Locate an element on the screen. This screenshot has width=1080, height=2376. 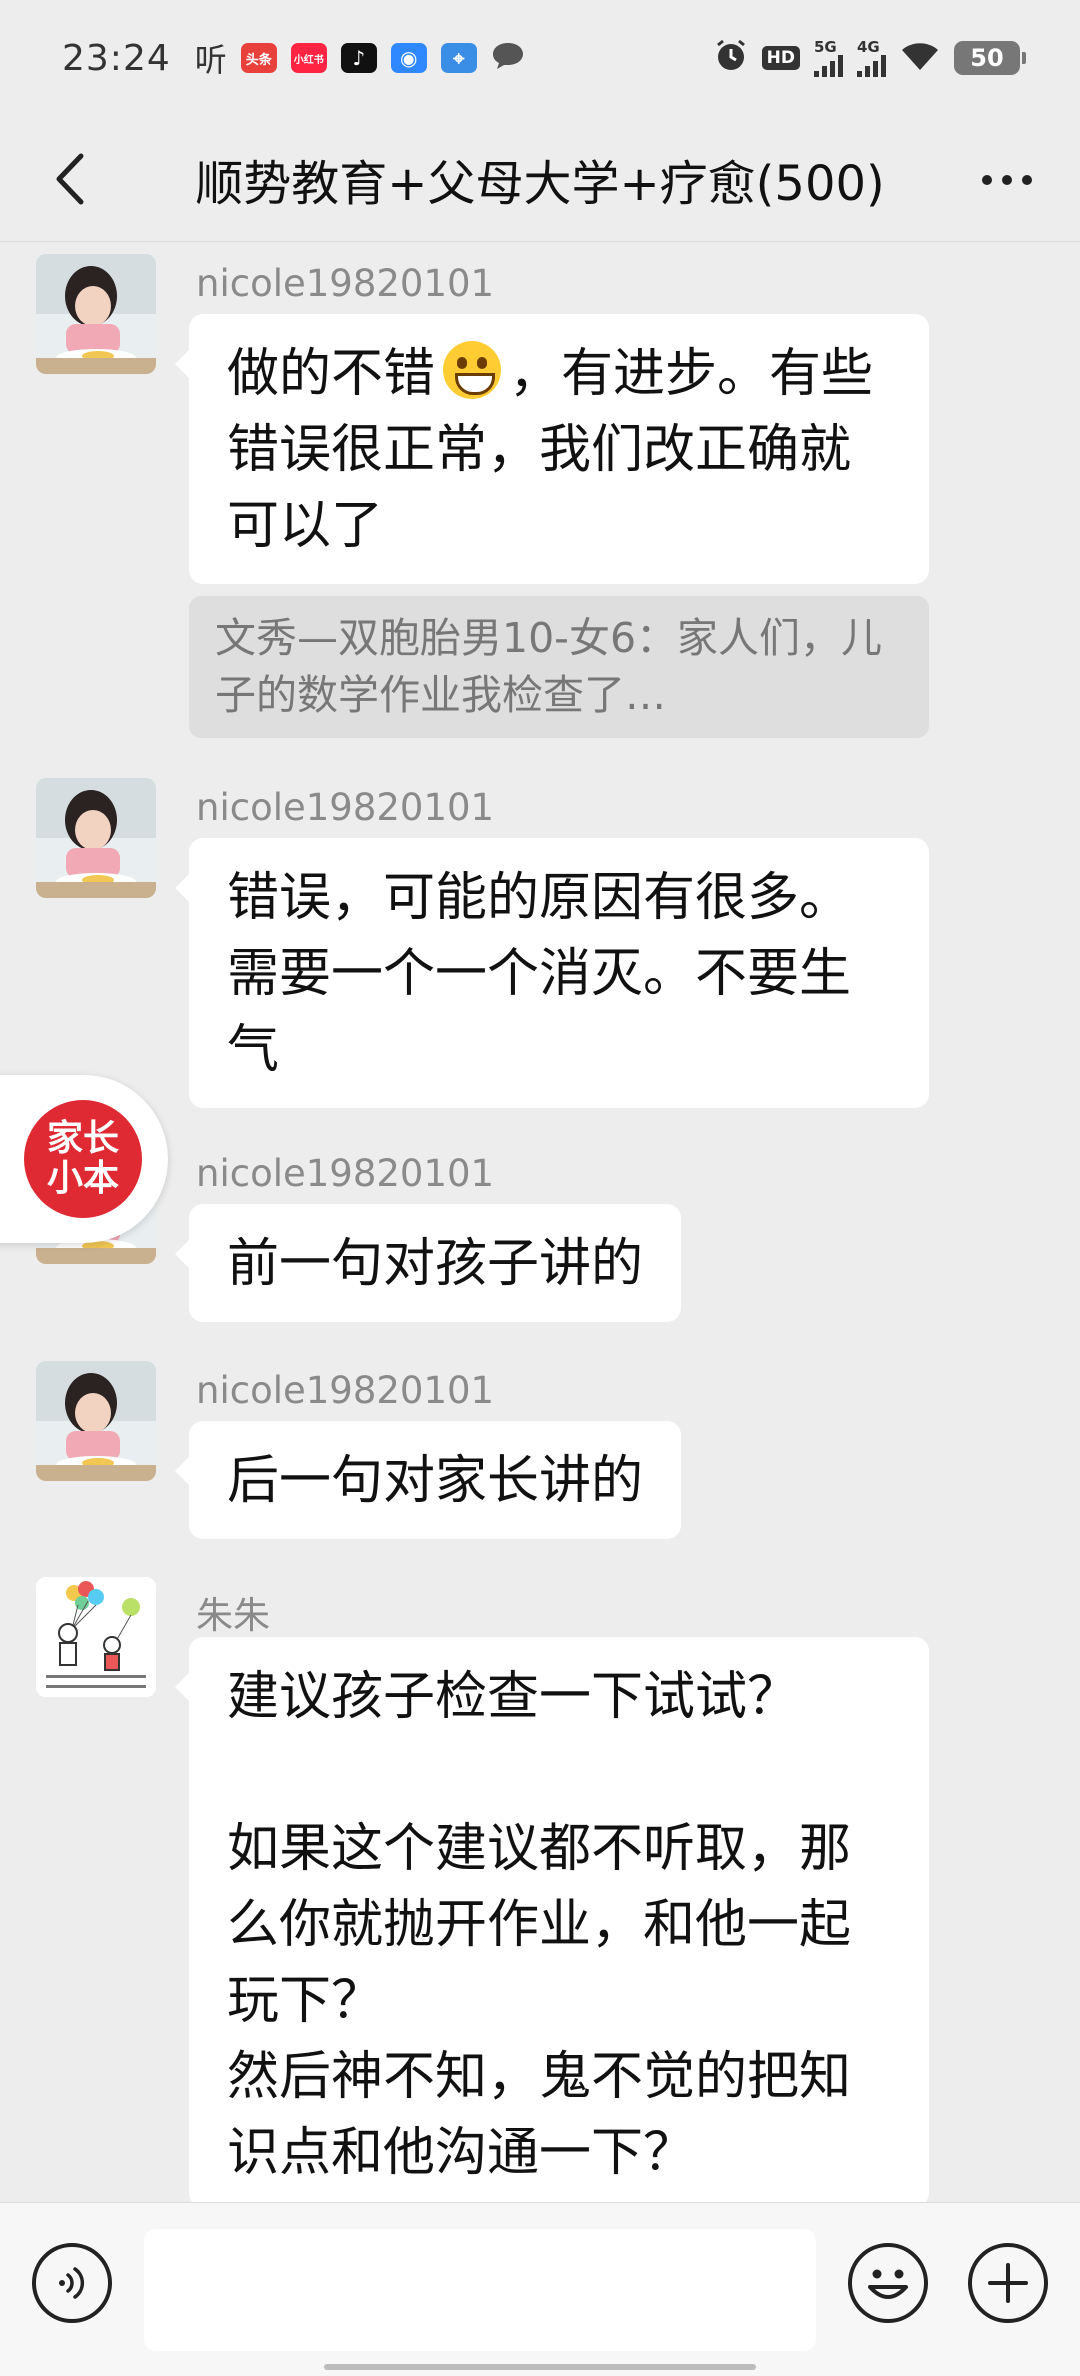
emoji-button is located at coordinates (888, 2283).